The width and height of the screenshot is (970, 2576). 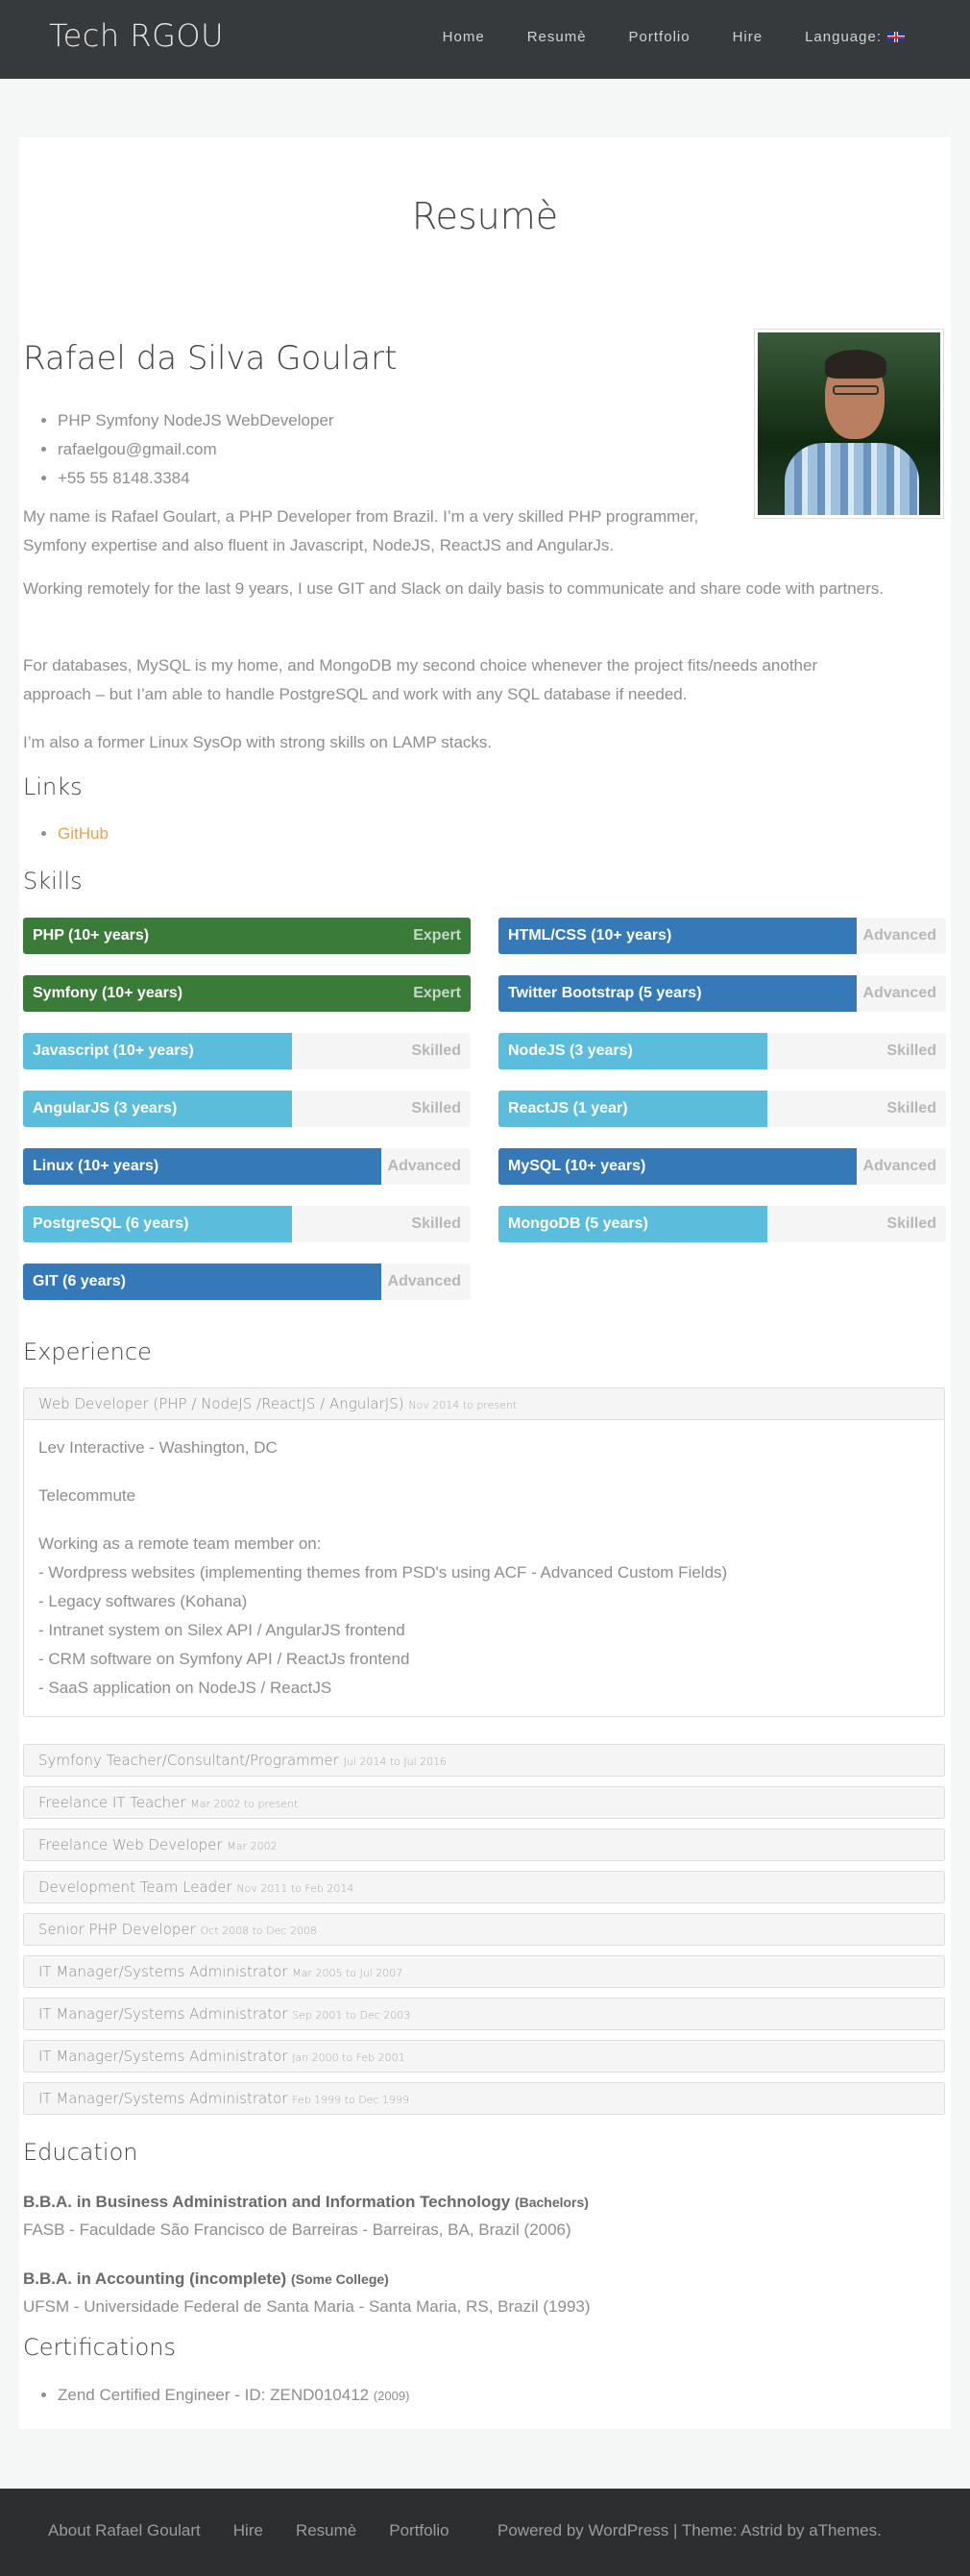 What do you see at coordinates (351, 2015) in the screenshot?
I see `experience-dates: Sep 2001 to Dec 2003` at bounding box center [351, 2015].